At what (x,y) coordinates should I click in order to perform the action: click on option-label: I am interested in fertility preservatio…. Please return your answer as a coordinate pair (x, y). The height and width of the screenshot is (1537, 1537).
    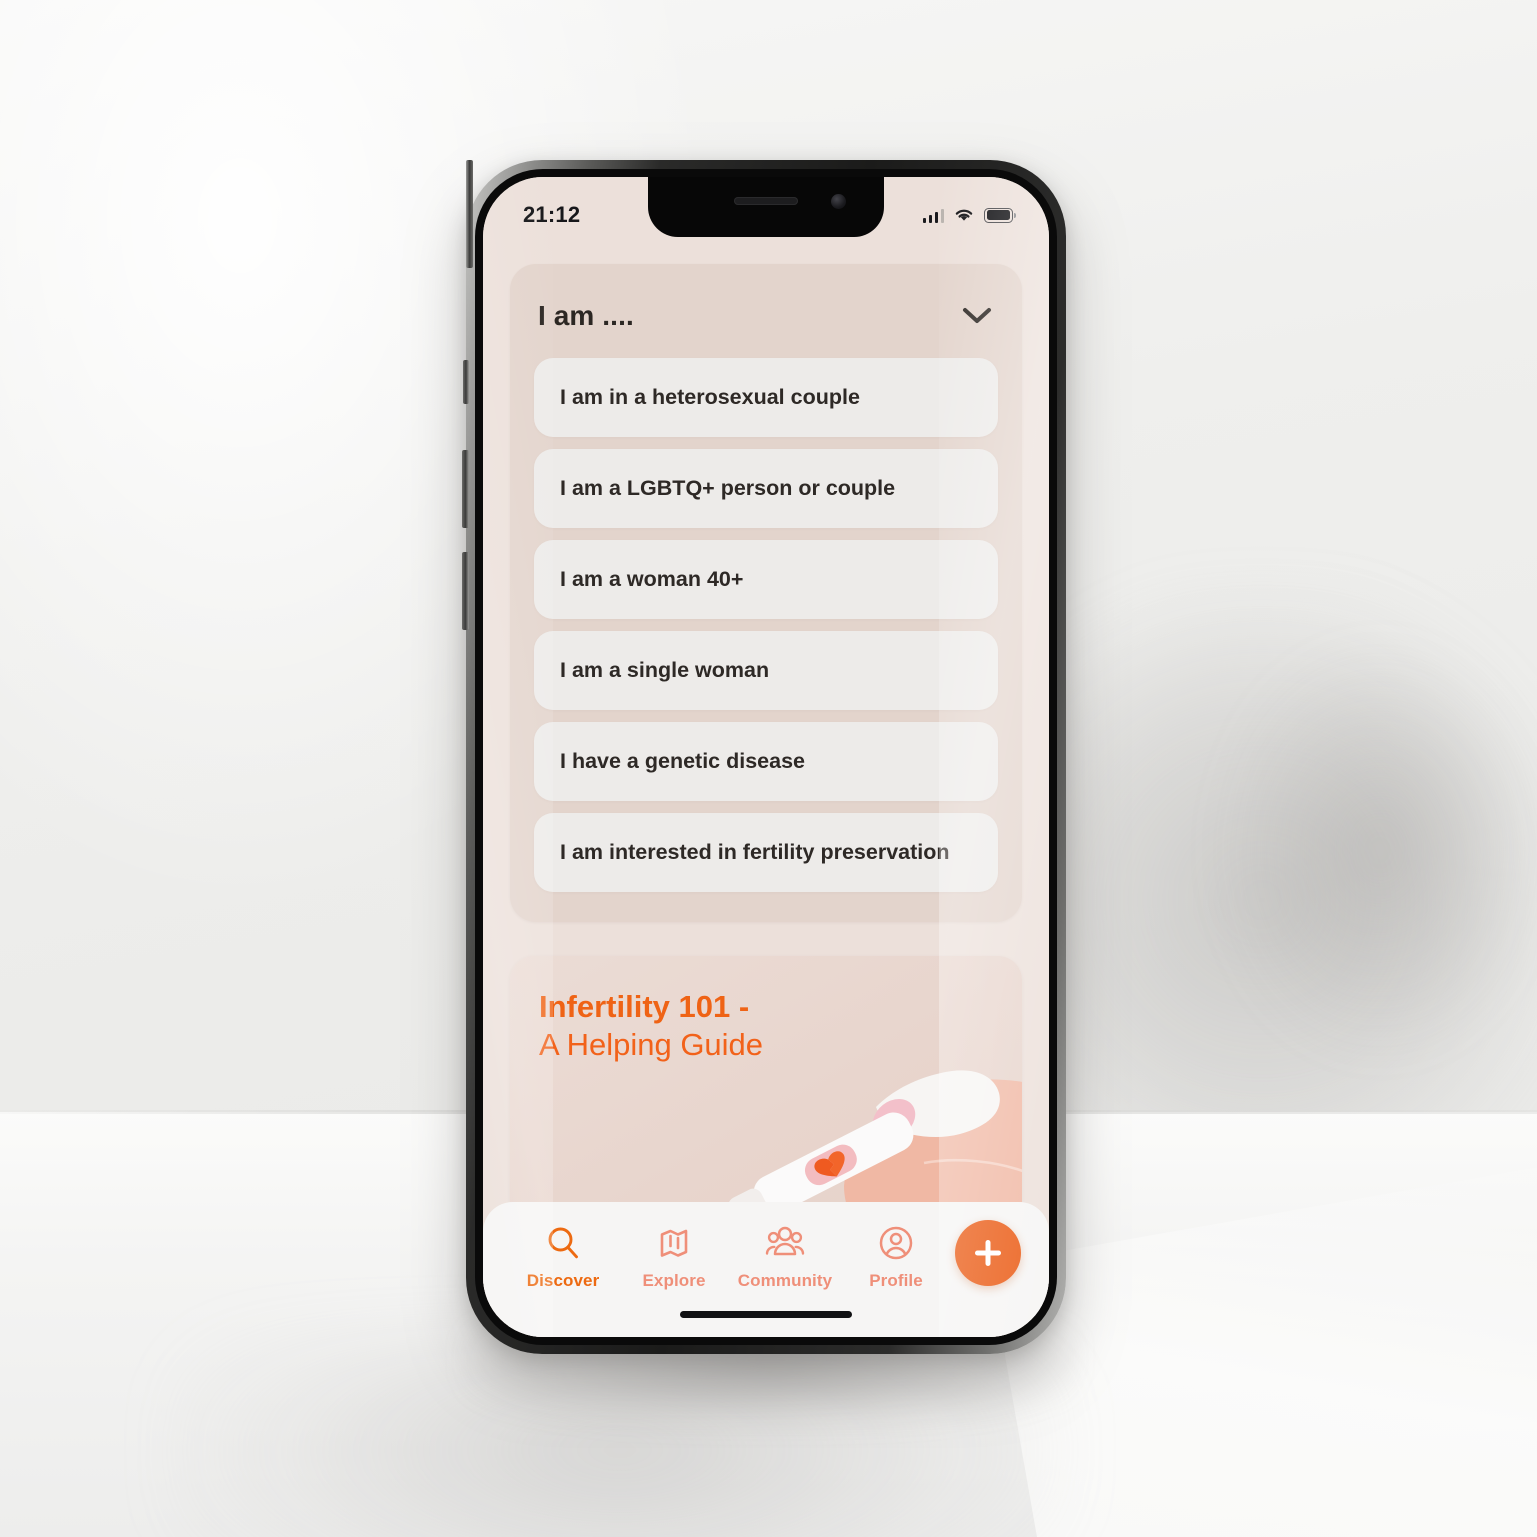
    Looking at the image, I should click on (755, 851).